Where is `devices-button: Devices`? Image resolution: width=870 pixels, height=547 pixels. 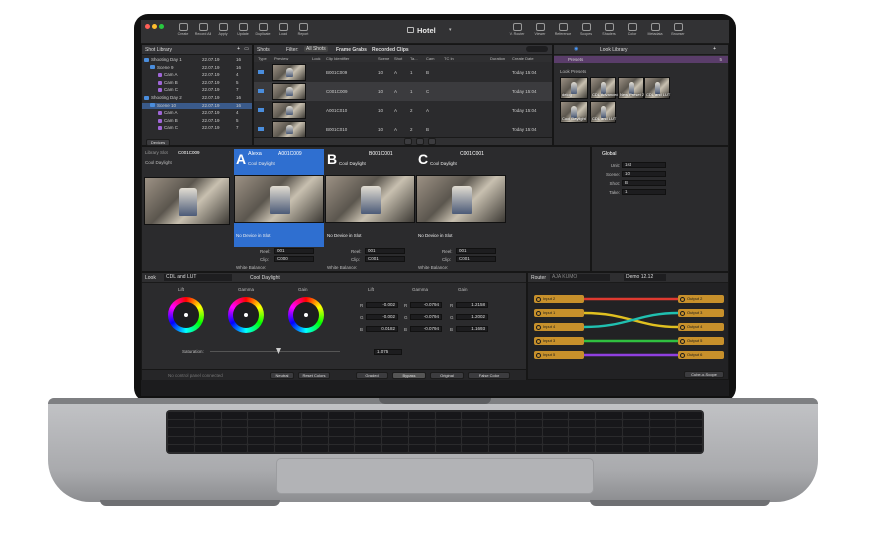
devices-button: Devices is located at coordinates (158, 142).